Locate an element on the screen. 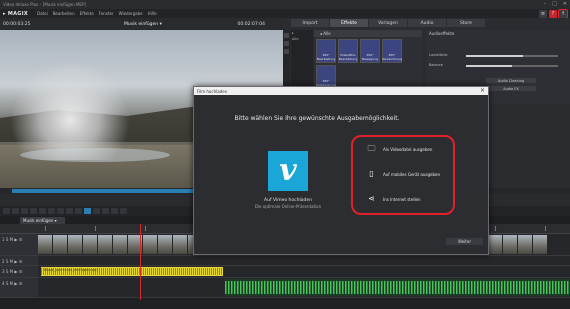  menu-icon: ≡ is located at coordinates (543, 13).